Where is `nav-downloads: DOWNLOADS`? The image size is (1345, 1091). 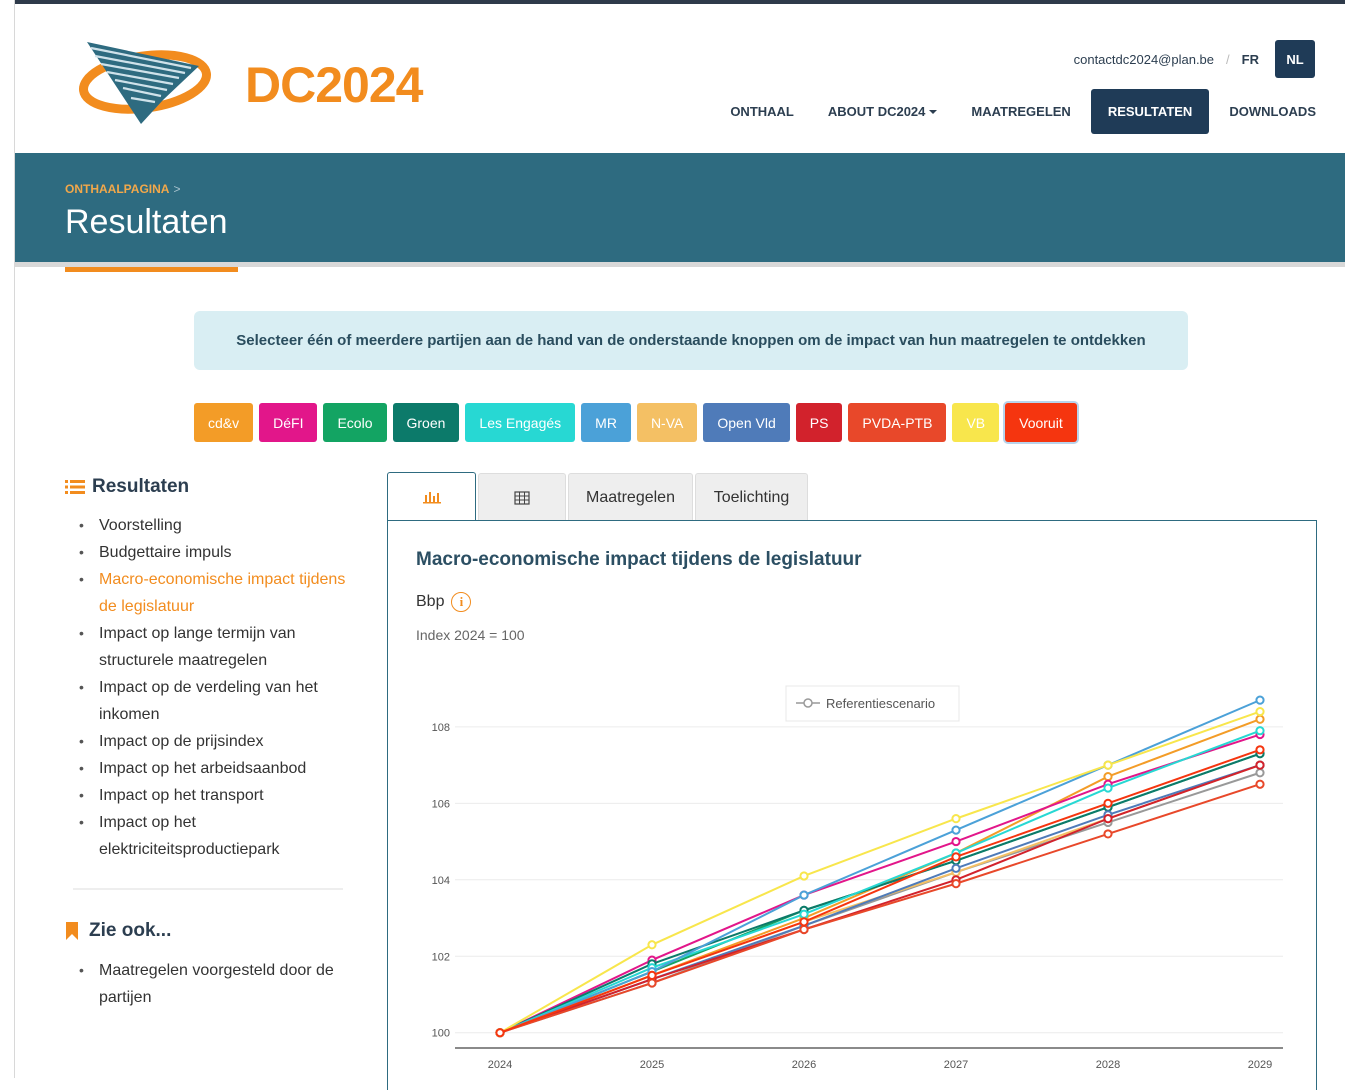 nav-downloads: DOWNLOADS is located at coordinates (1272, 111).